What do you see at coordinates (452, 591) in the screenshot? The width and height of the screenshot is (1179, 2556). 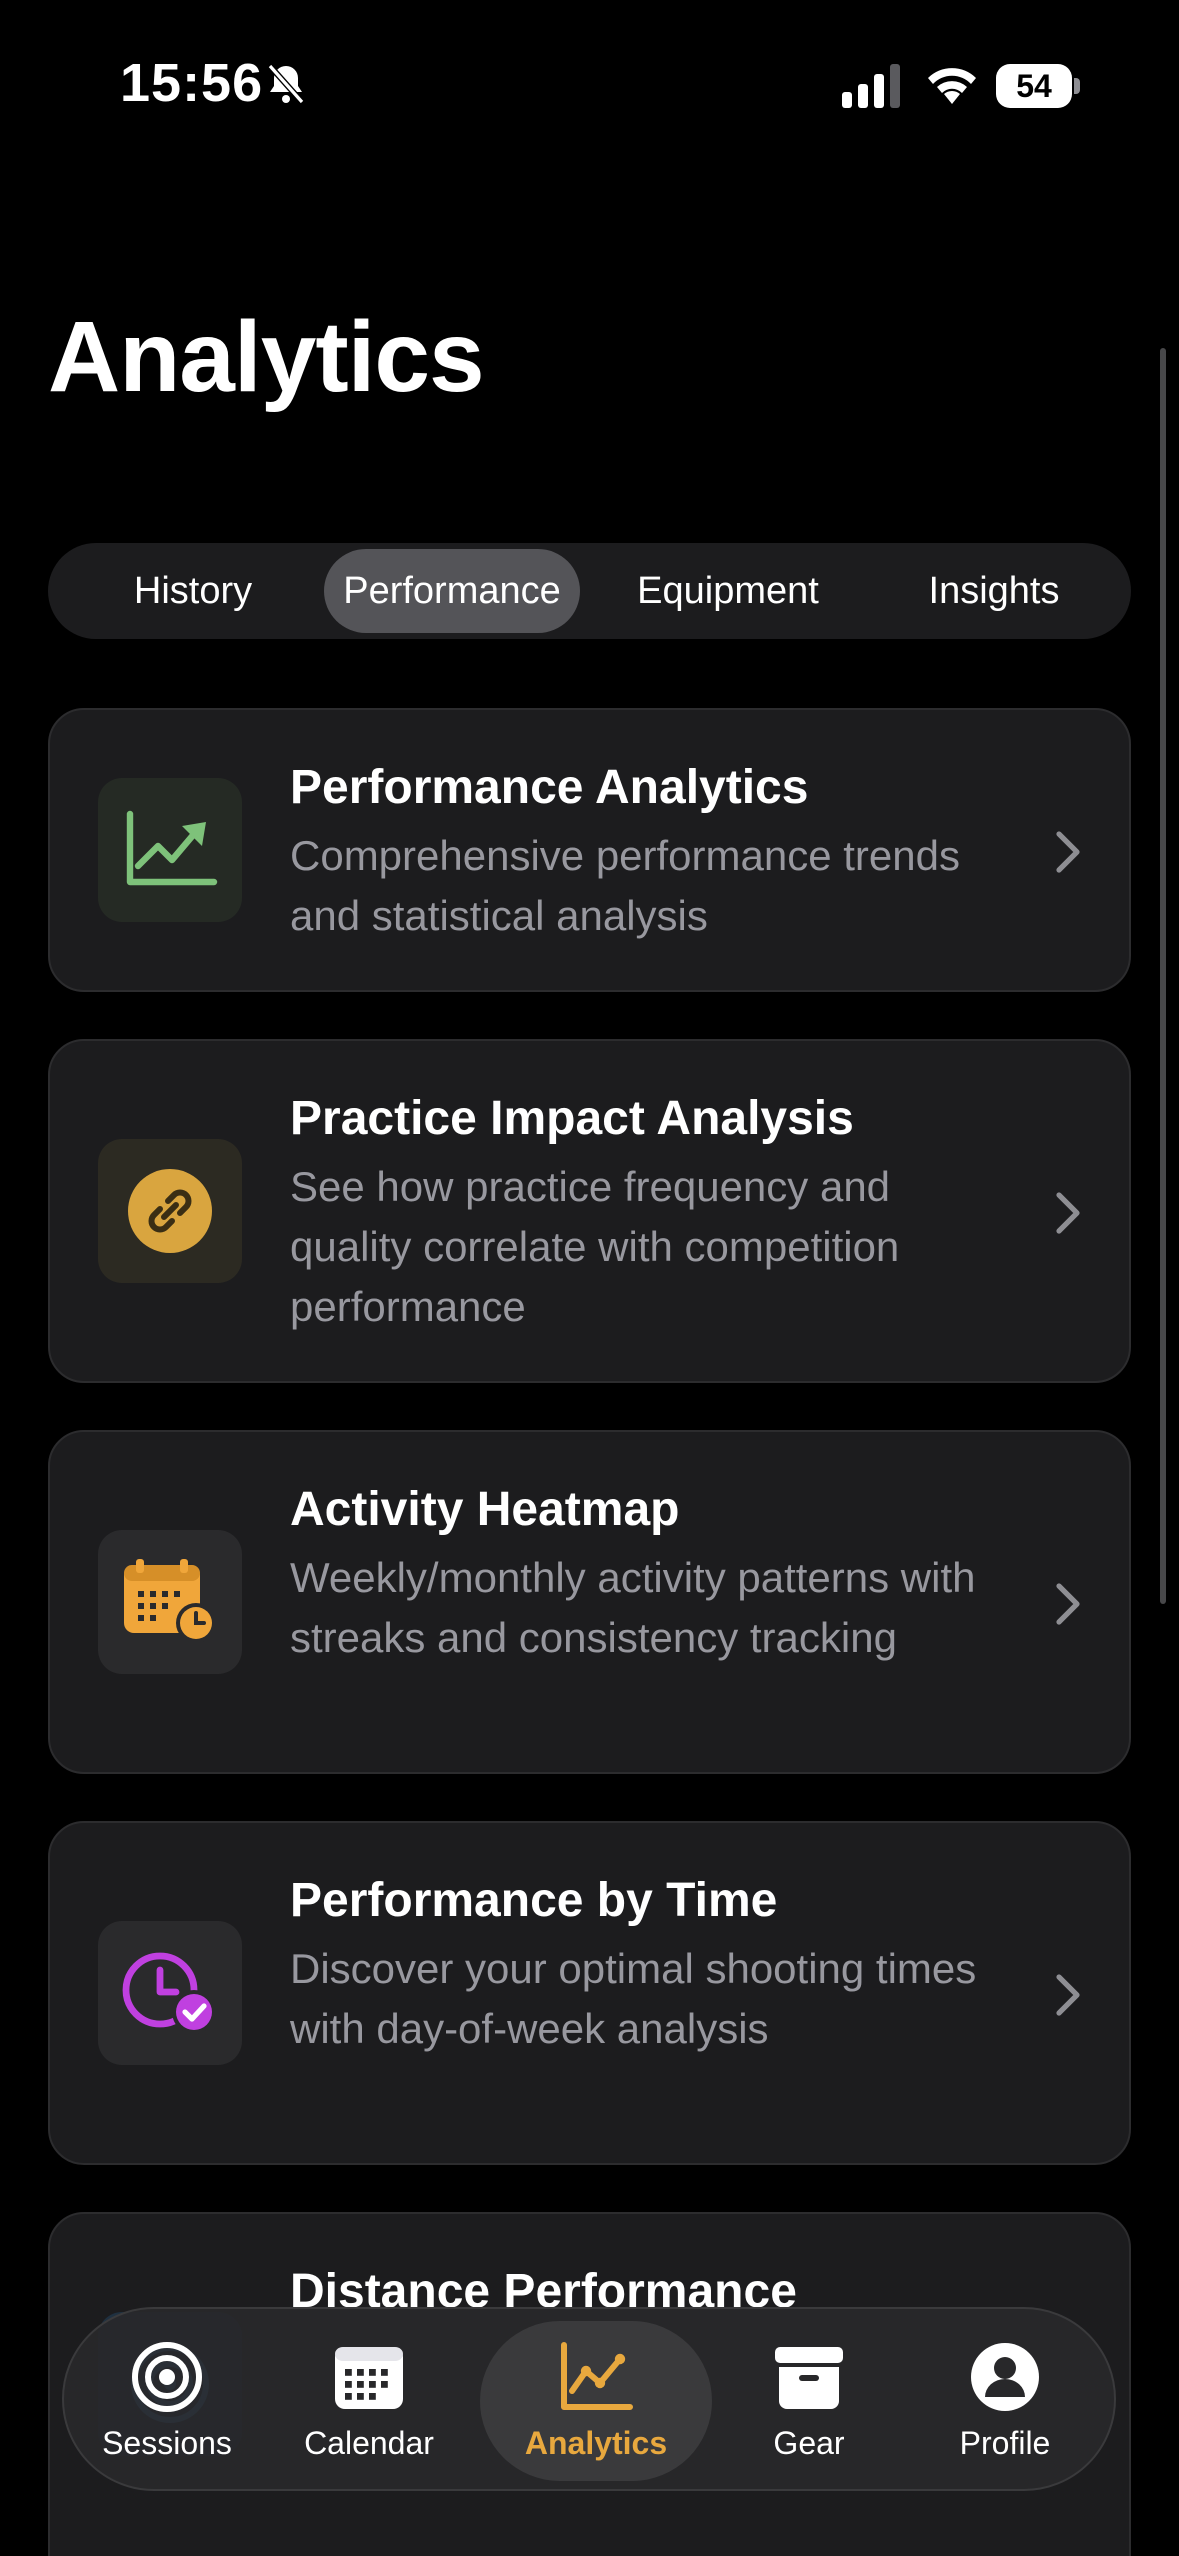 I see `tab-performance: Performance` at bounding box center [452, 591].